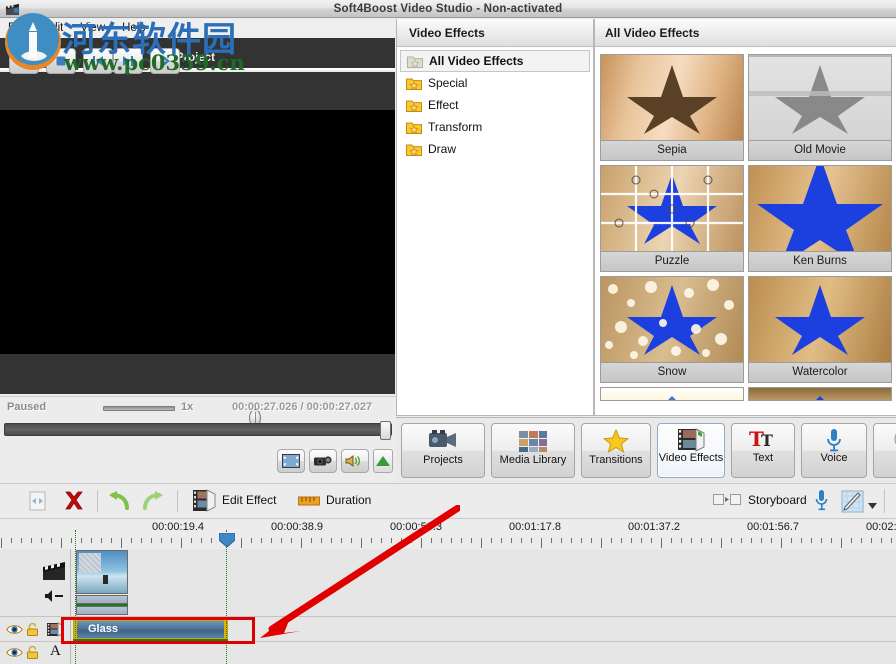  What do you see at coordinates (197, 91) in the screenshot?
I see `preview-top-band` at bounding box center [197, 91].